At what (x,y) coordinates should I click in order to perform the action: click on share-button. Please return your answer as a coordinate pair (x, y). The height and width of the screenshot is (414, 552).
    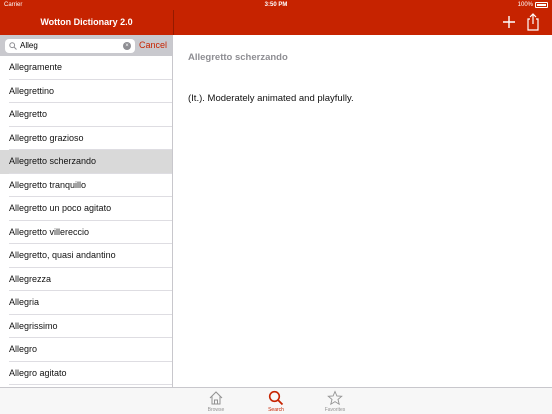
    Looking at the image, I should click on (535, 22).